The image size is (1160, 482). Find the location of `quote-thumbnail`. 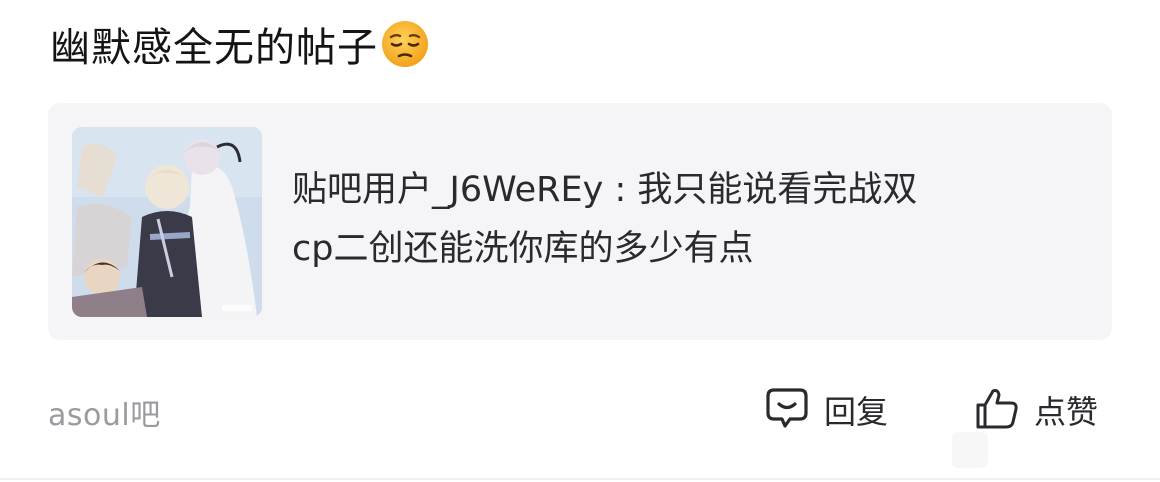

quote-thumbnail is located at coordinates (167, 222).